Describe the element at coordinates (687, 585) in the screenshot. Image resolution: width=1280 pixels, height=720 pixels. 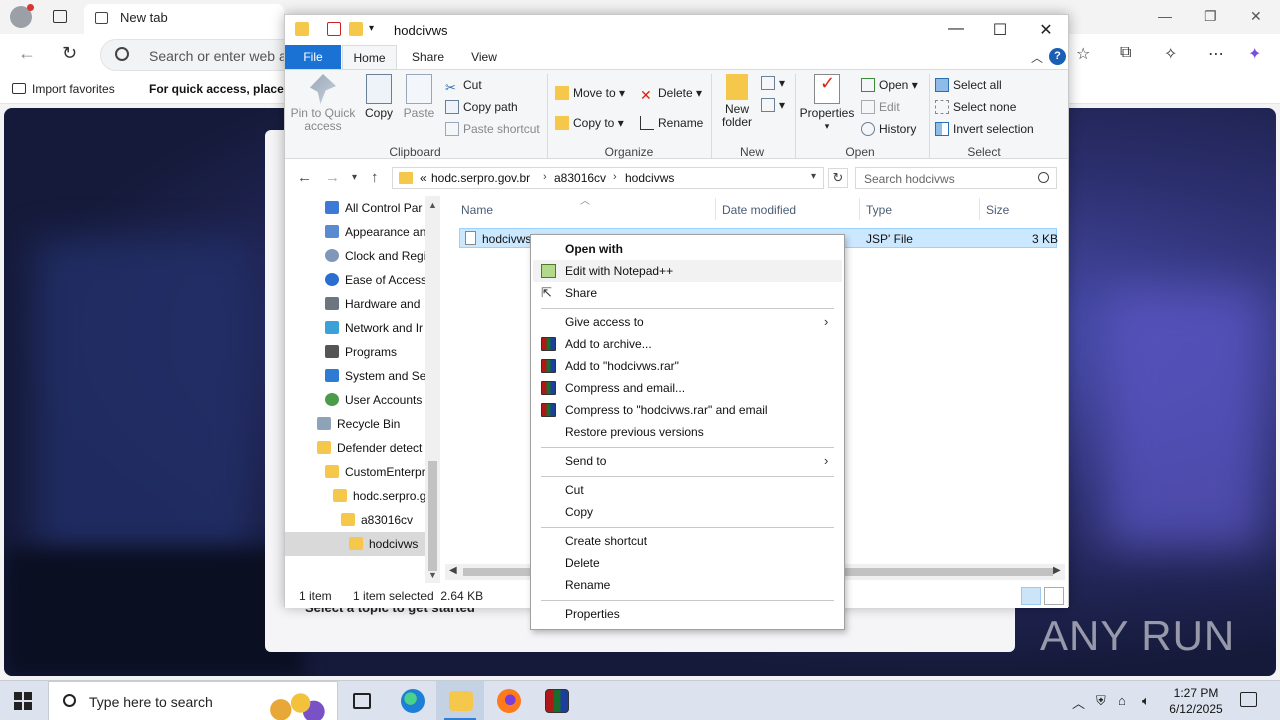
I see `menu-item-rename: Rename` at that location.